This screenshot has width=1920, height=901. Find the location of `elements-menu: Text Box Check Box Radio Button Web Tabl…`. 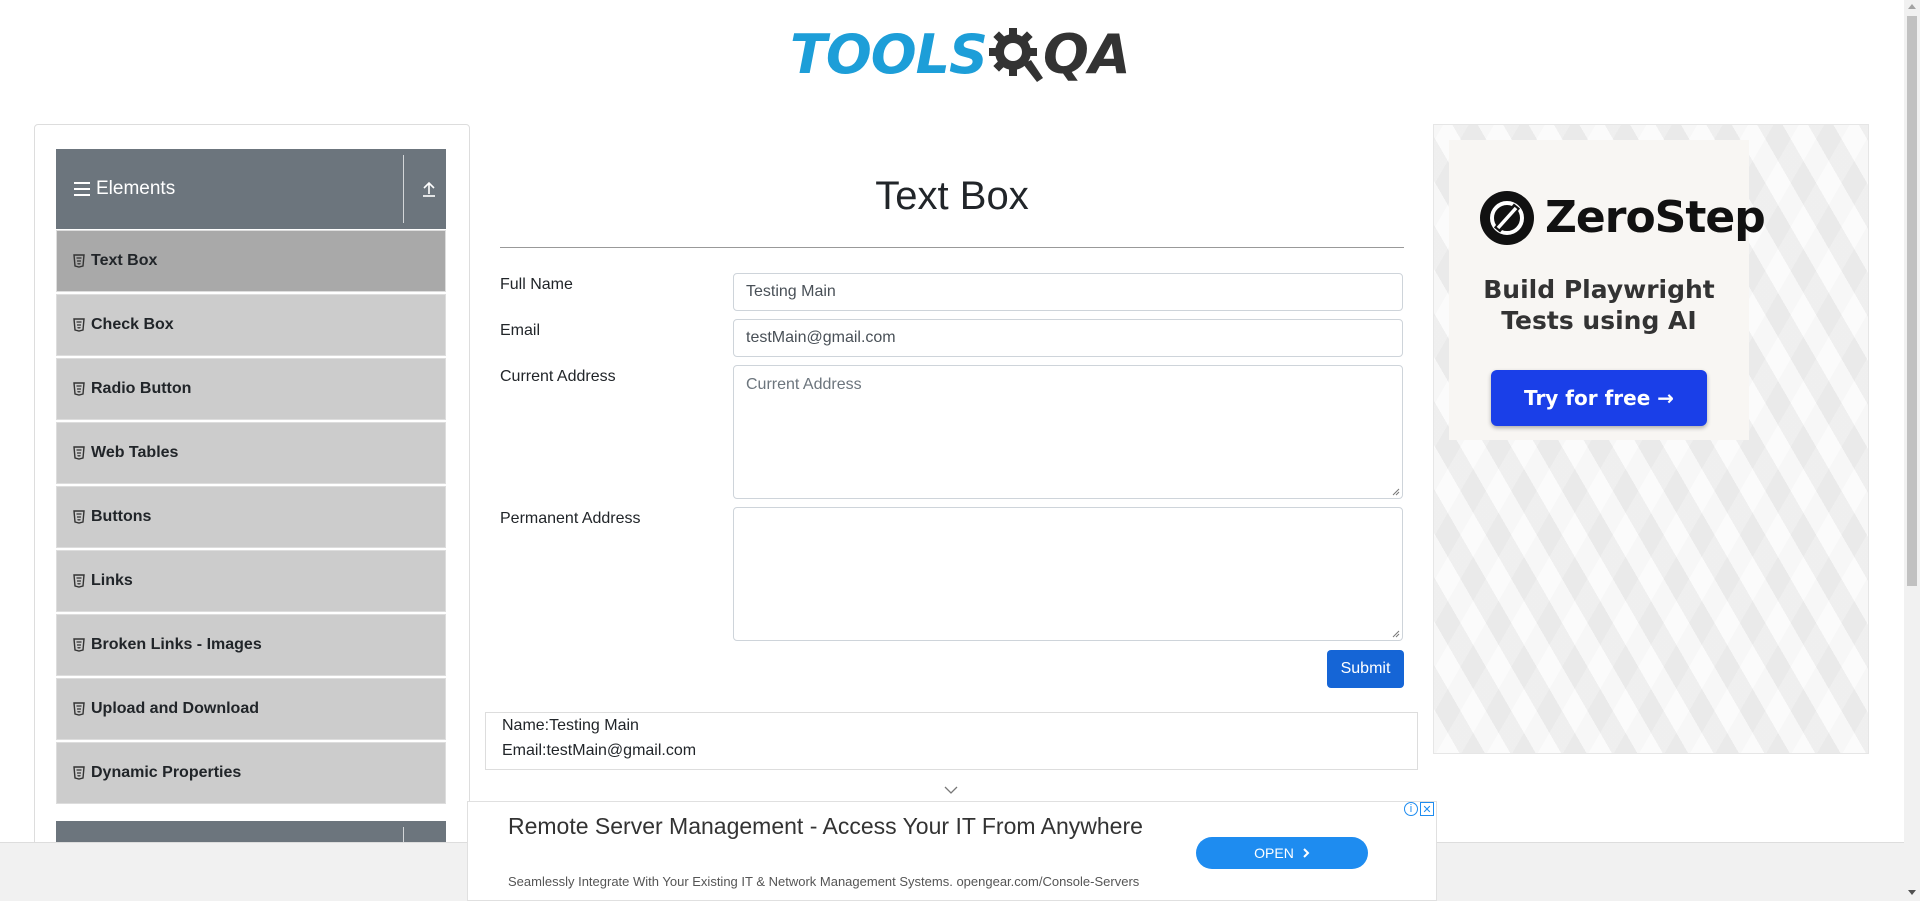

elements-menu: Text Box Check Box Radio Button Web Tabl… is located at coordinates (251, 518).